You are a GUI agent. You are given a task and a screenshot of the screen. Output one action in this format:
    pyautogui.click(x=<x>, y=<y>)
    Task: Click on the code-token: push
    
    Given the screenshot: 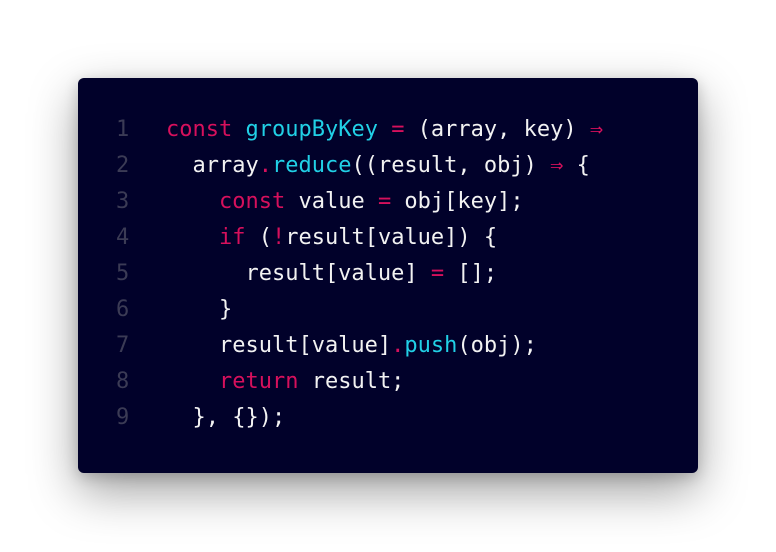 What is the action you would take?
    pyautogui.click(x=431, y=345)
    